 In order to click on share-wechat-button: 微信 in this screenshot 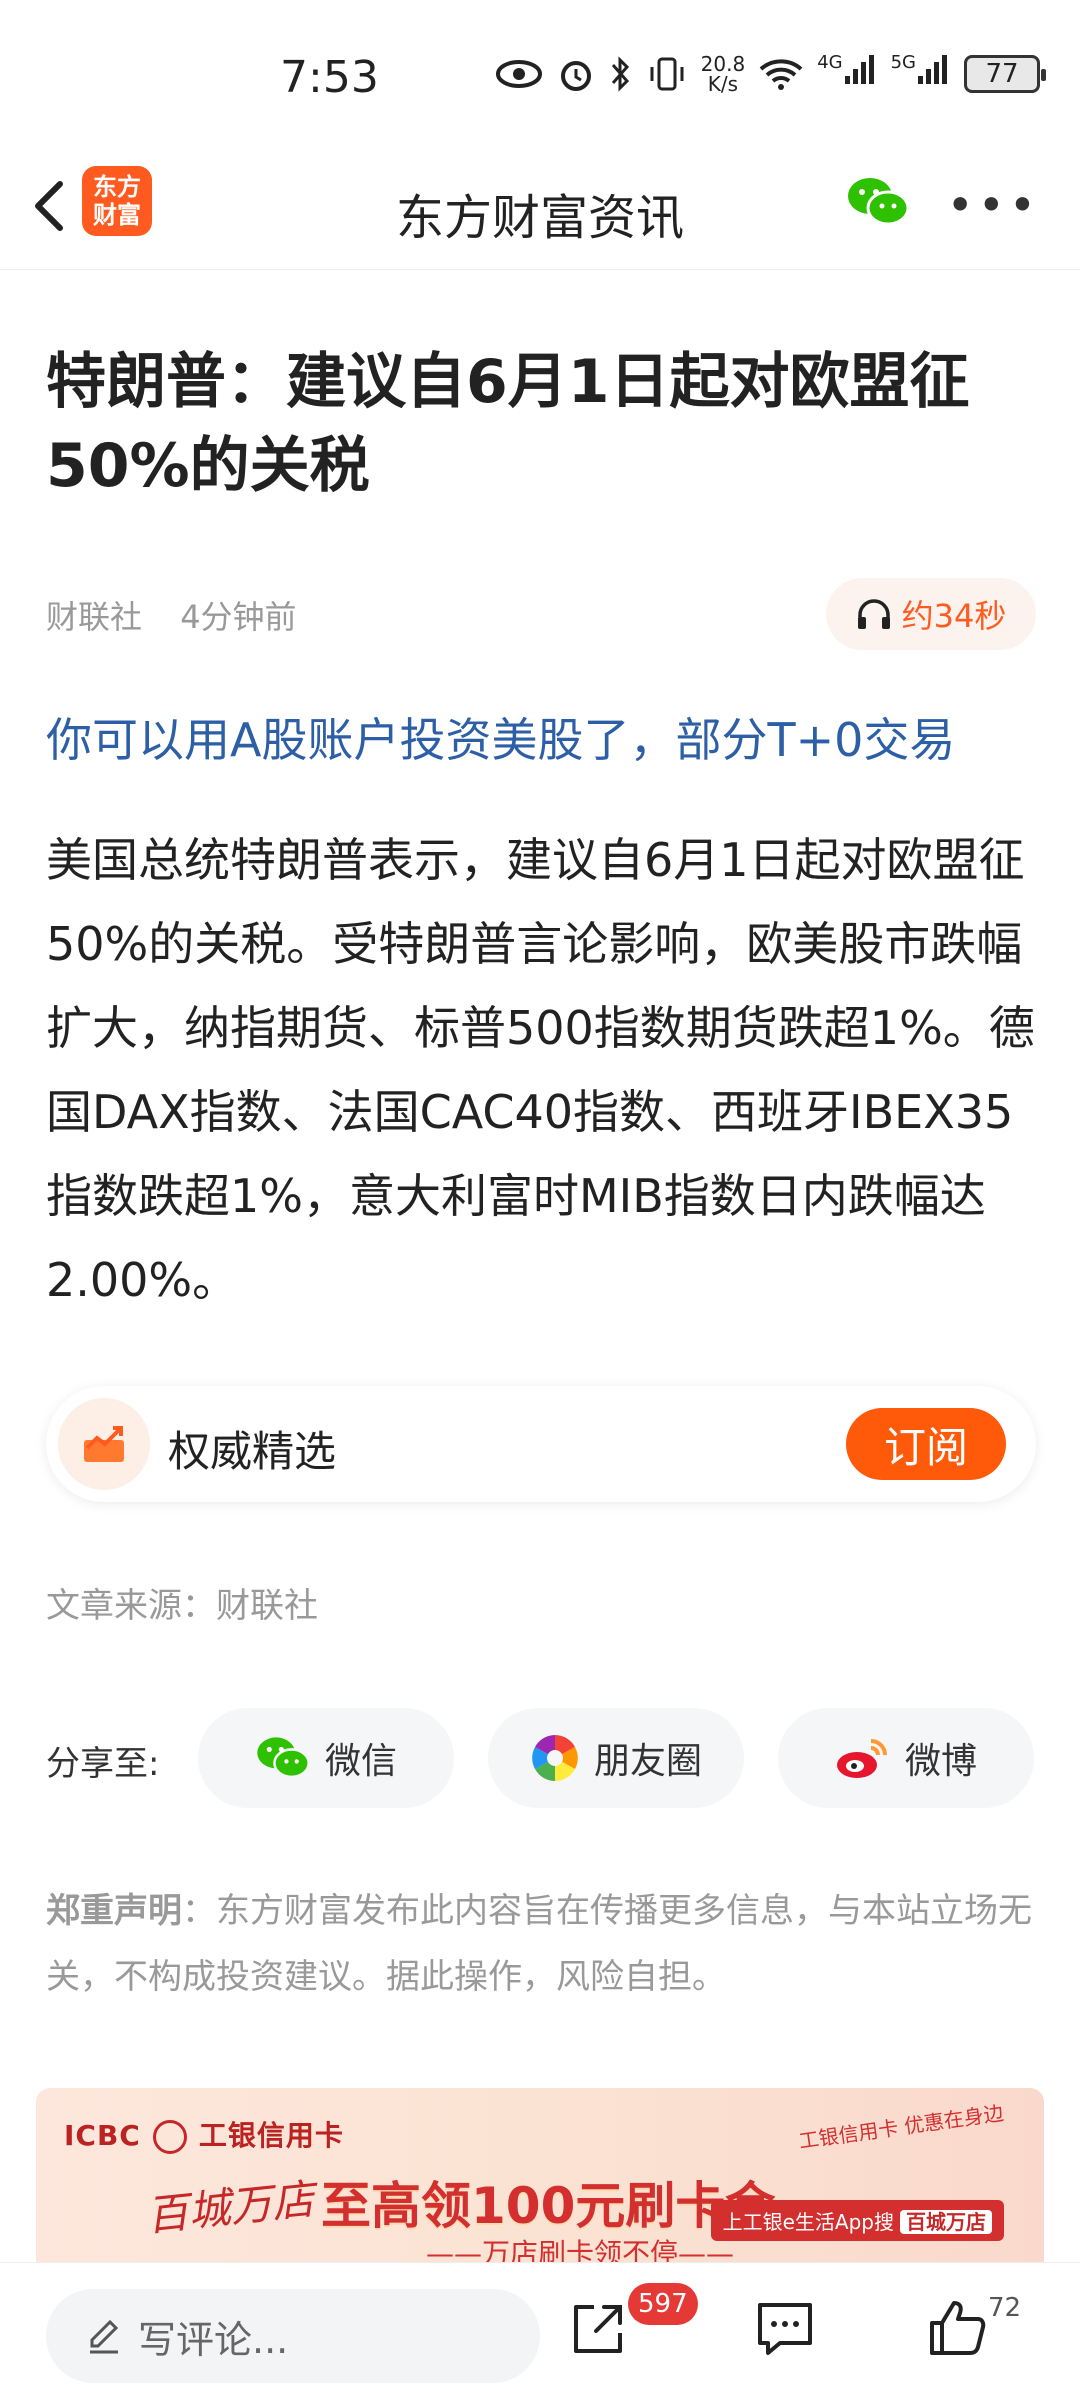, I will do `click(326, 1758)`.